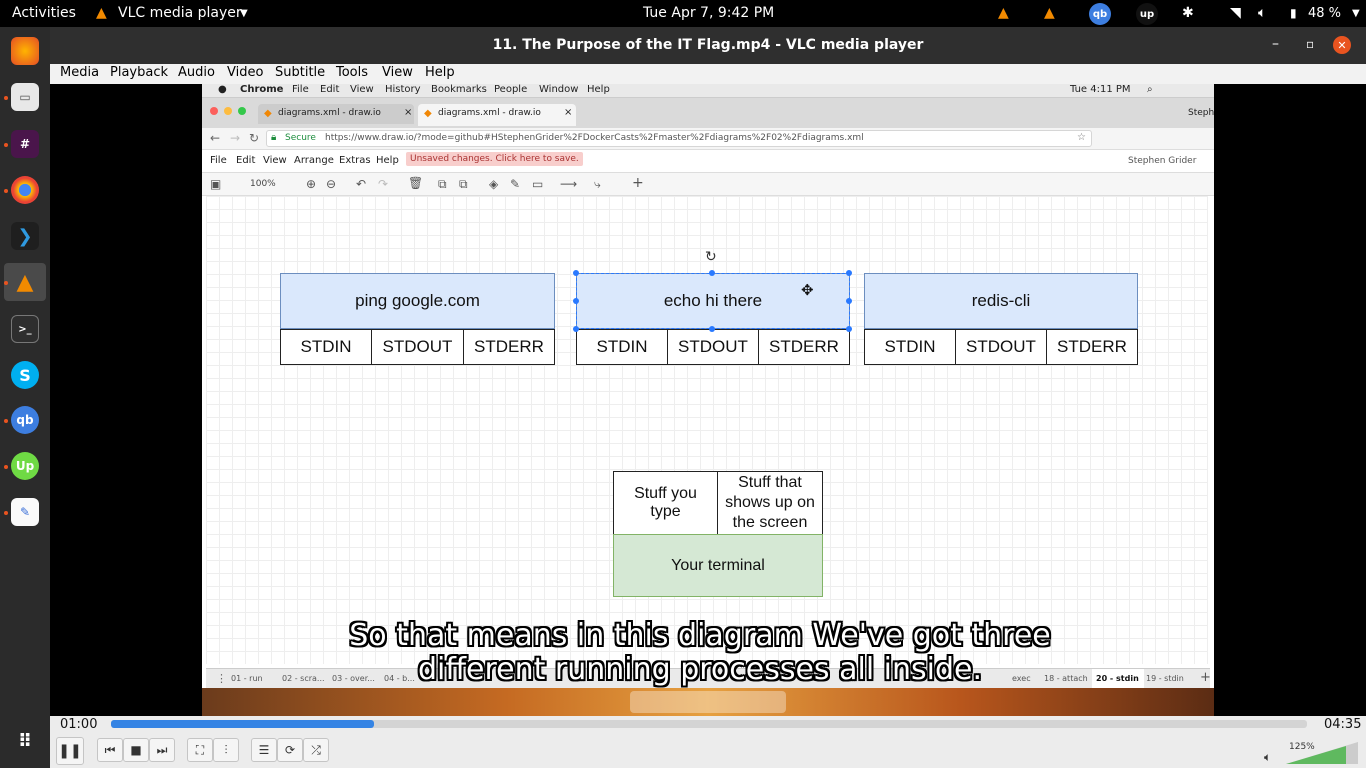 This screenshot has width=1366, height=768. I want to click on battery-icon: ▮, so click(1293, 13).